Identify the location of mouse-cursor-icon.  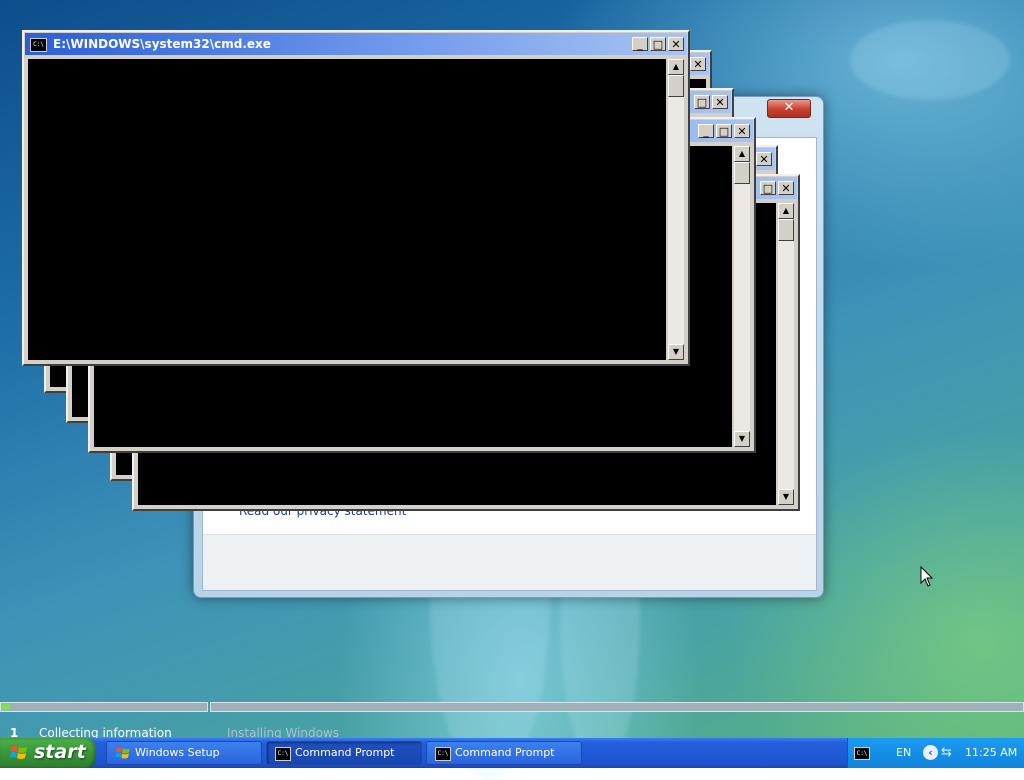
(927, 576).